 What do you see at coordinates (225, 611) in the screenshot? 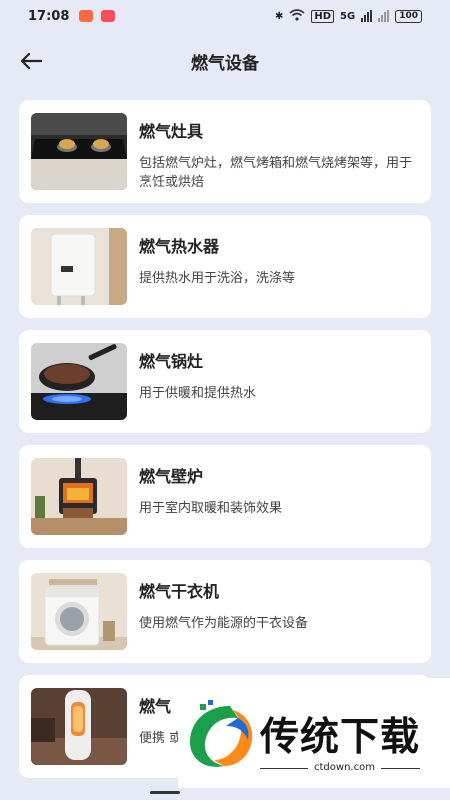
I see `list-item: 燃气干衣机 使用燃气作为能源的干衣设备` at bounding box center [225, 611].